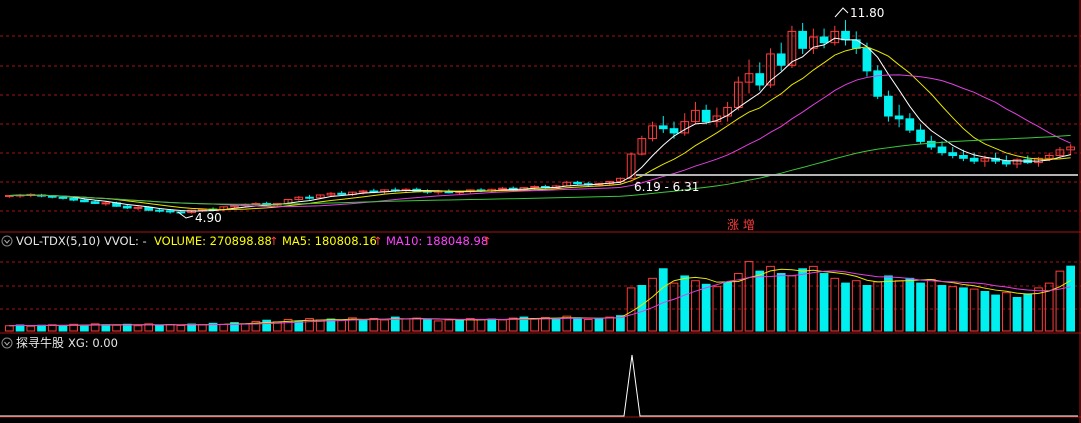 The height and width of the screenshot is (423, 1081). Describe the element at coordinates (7, 343) in the screenshot. I see `collapse-icon` at that location.